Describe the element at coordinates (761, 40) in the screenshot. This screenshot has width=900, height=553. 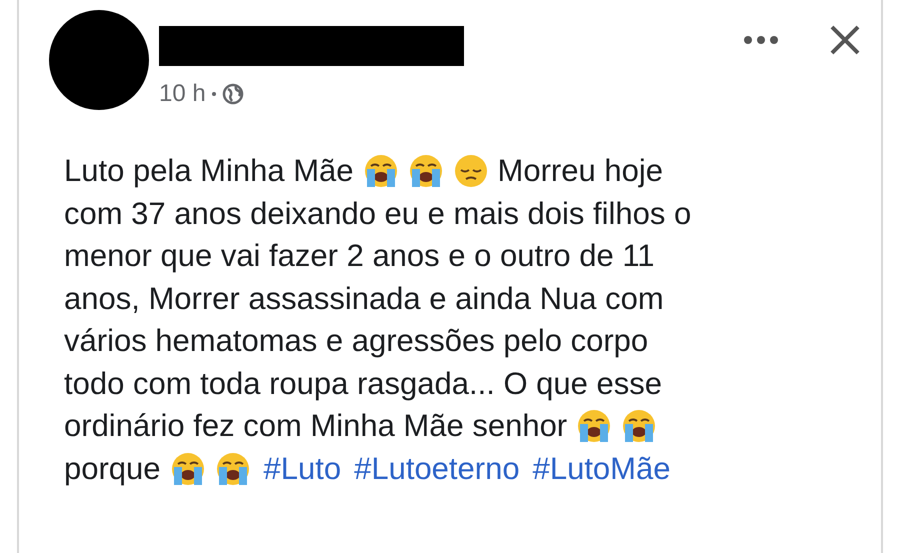
I see `more-options-icon` at that location.